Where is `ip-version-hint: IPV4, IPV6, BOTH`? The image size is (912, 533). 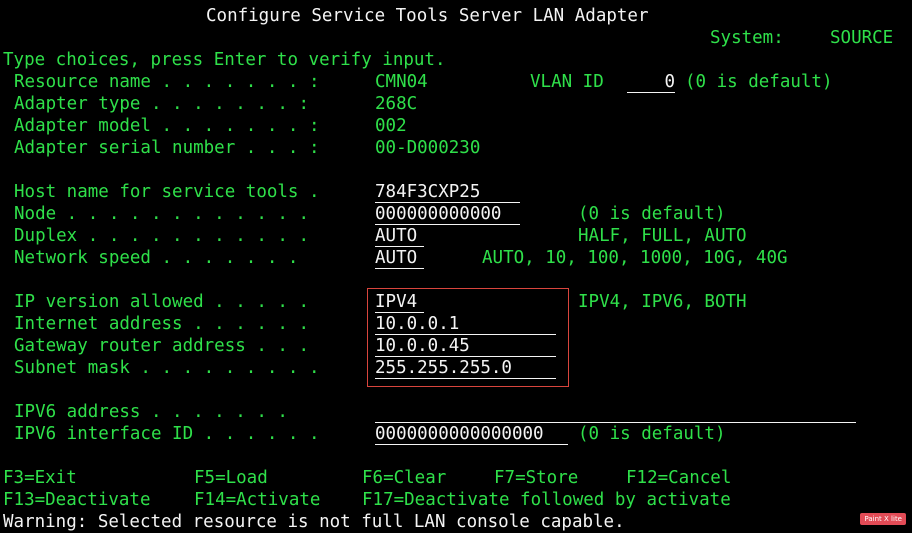 ip-version-hint: IPV4, IPV6, BOTH is located at coordinates (662, 302).